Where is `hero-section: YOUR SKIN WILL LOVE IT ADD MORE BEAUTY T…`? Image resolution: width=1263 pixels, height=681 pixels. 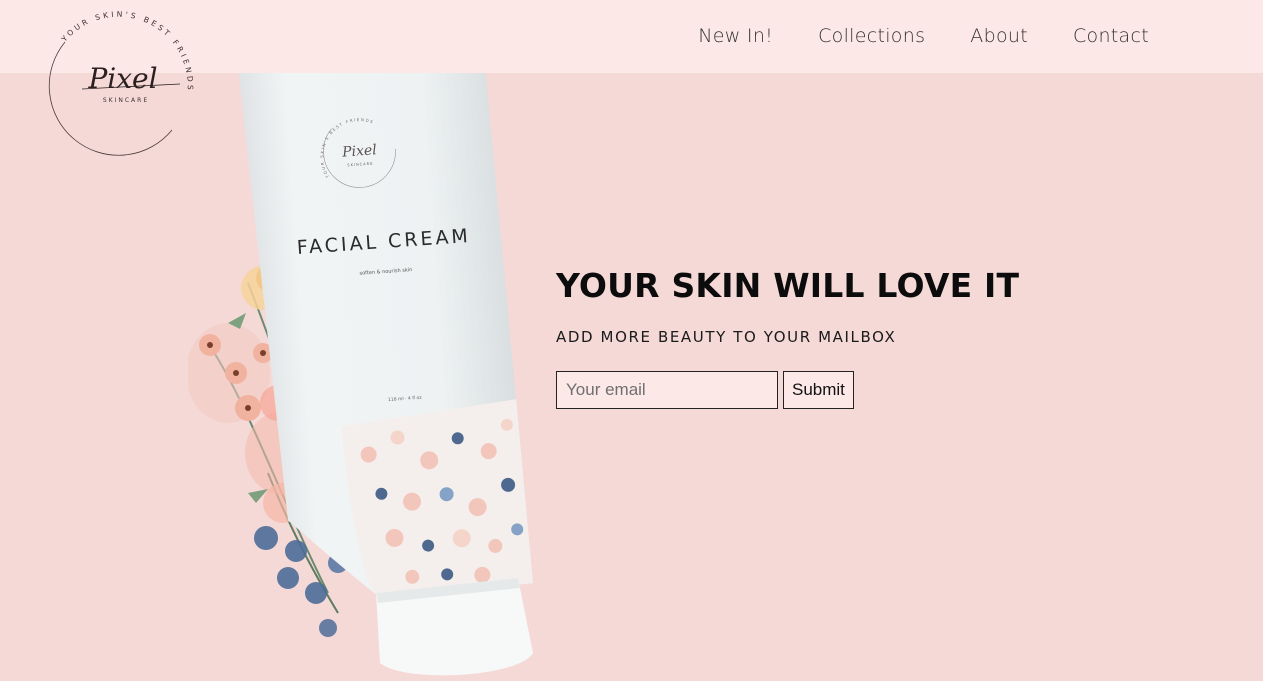 hero-section: YOUR SKIN WILL LOVE IT ADD MORE BEAUTY T… is located at coordinates (787, 337).